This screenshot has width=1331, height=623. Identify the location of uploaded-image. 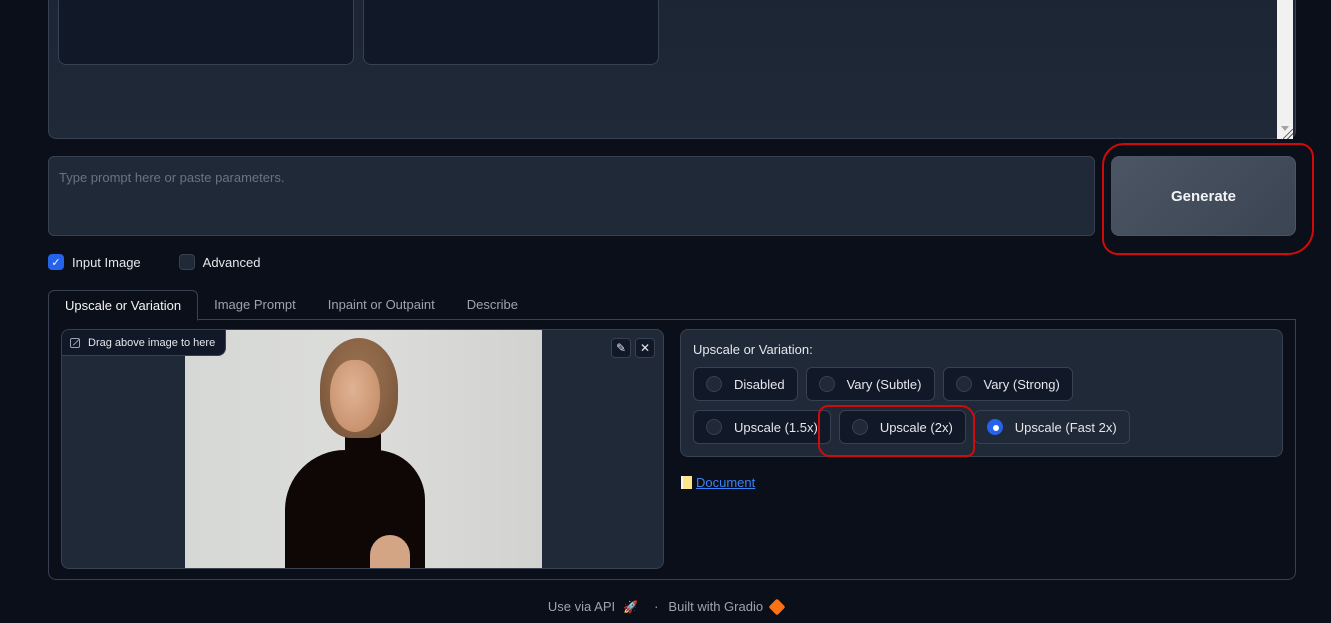
(363, 449).